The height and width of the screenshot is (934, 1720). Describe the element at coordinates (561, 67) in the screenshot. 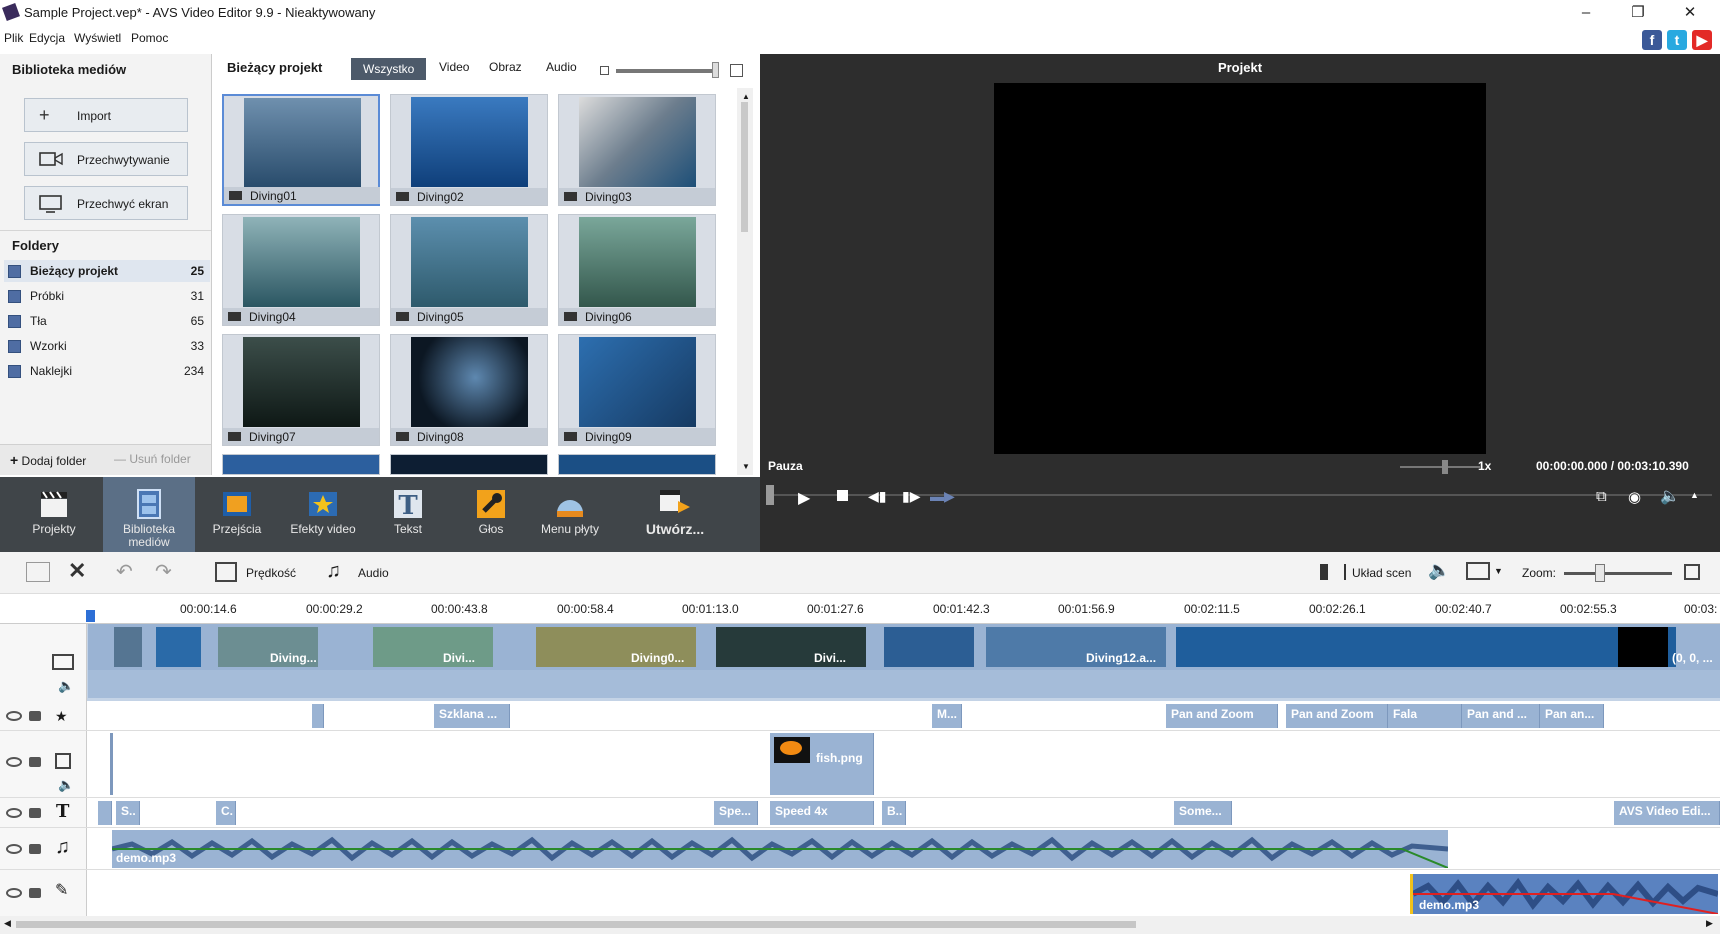

I see `filter-audio: Audio` at that location.